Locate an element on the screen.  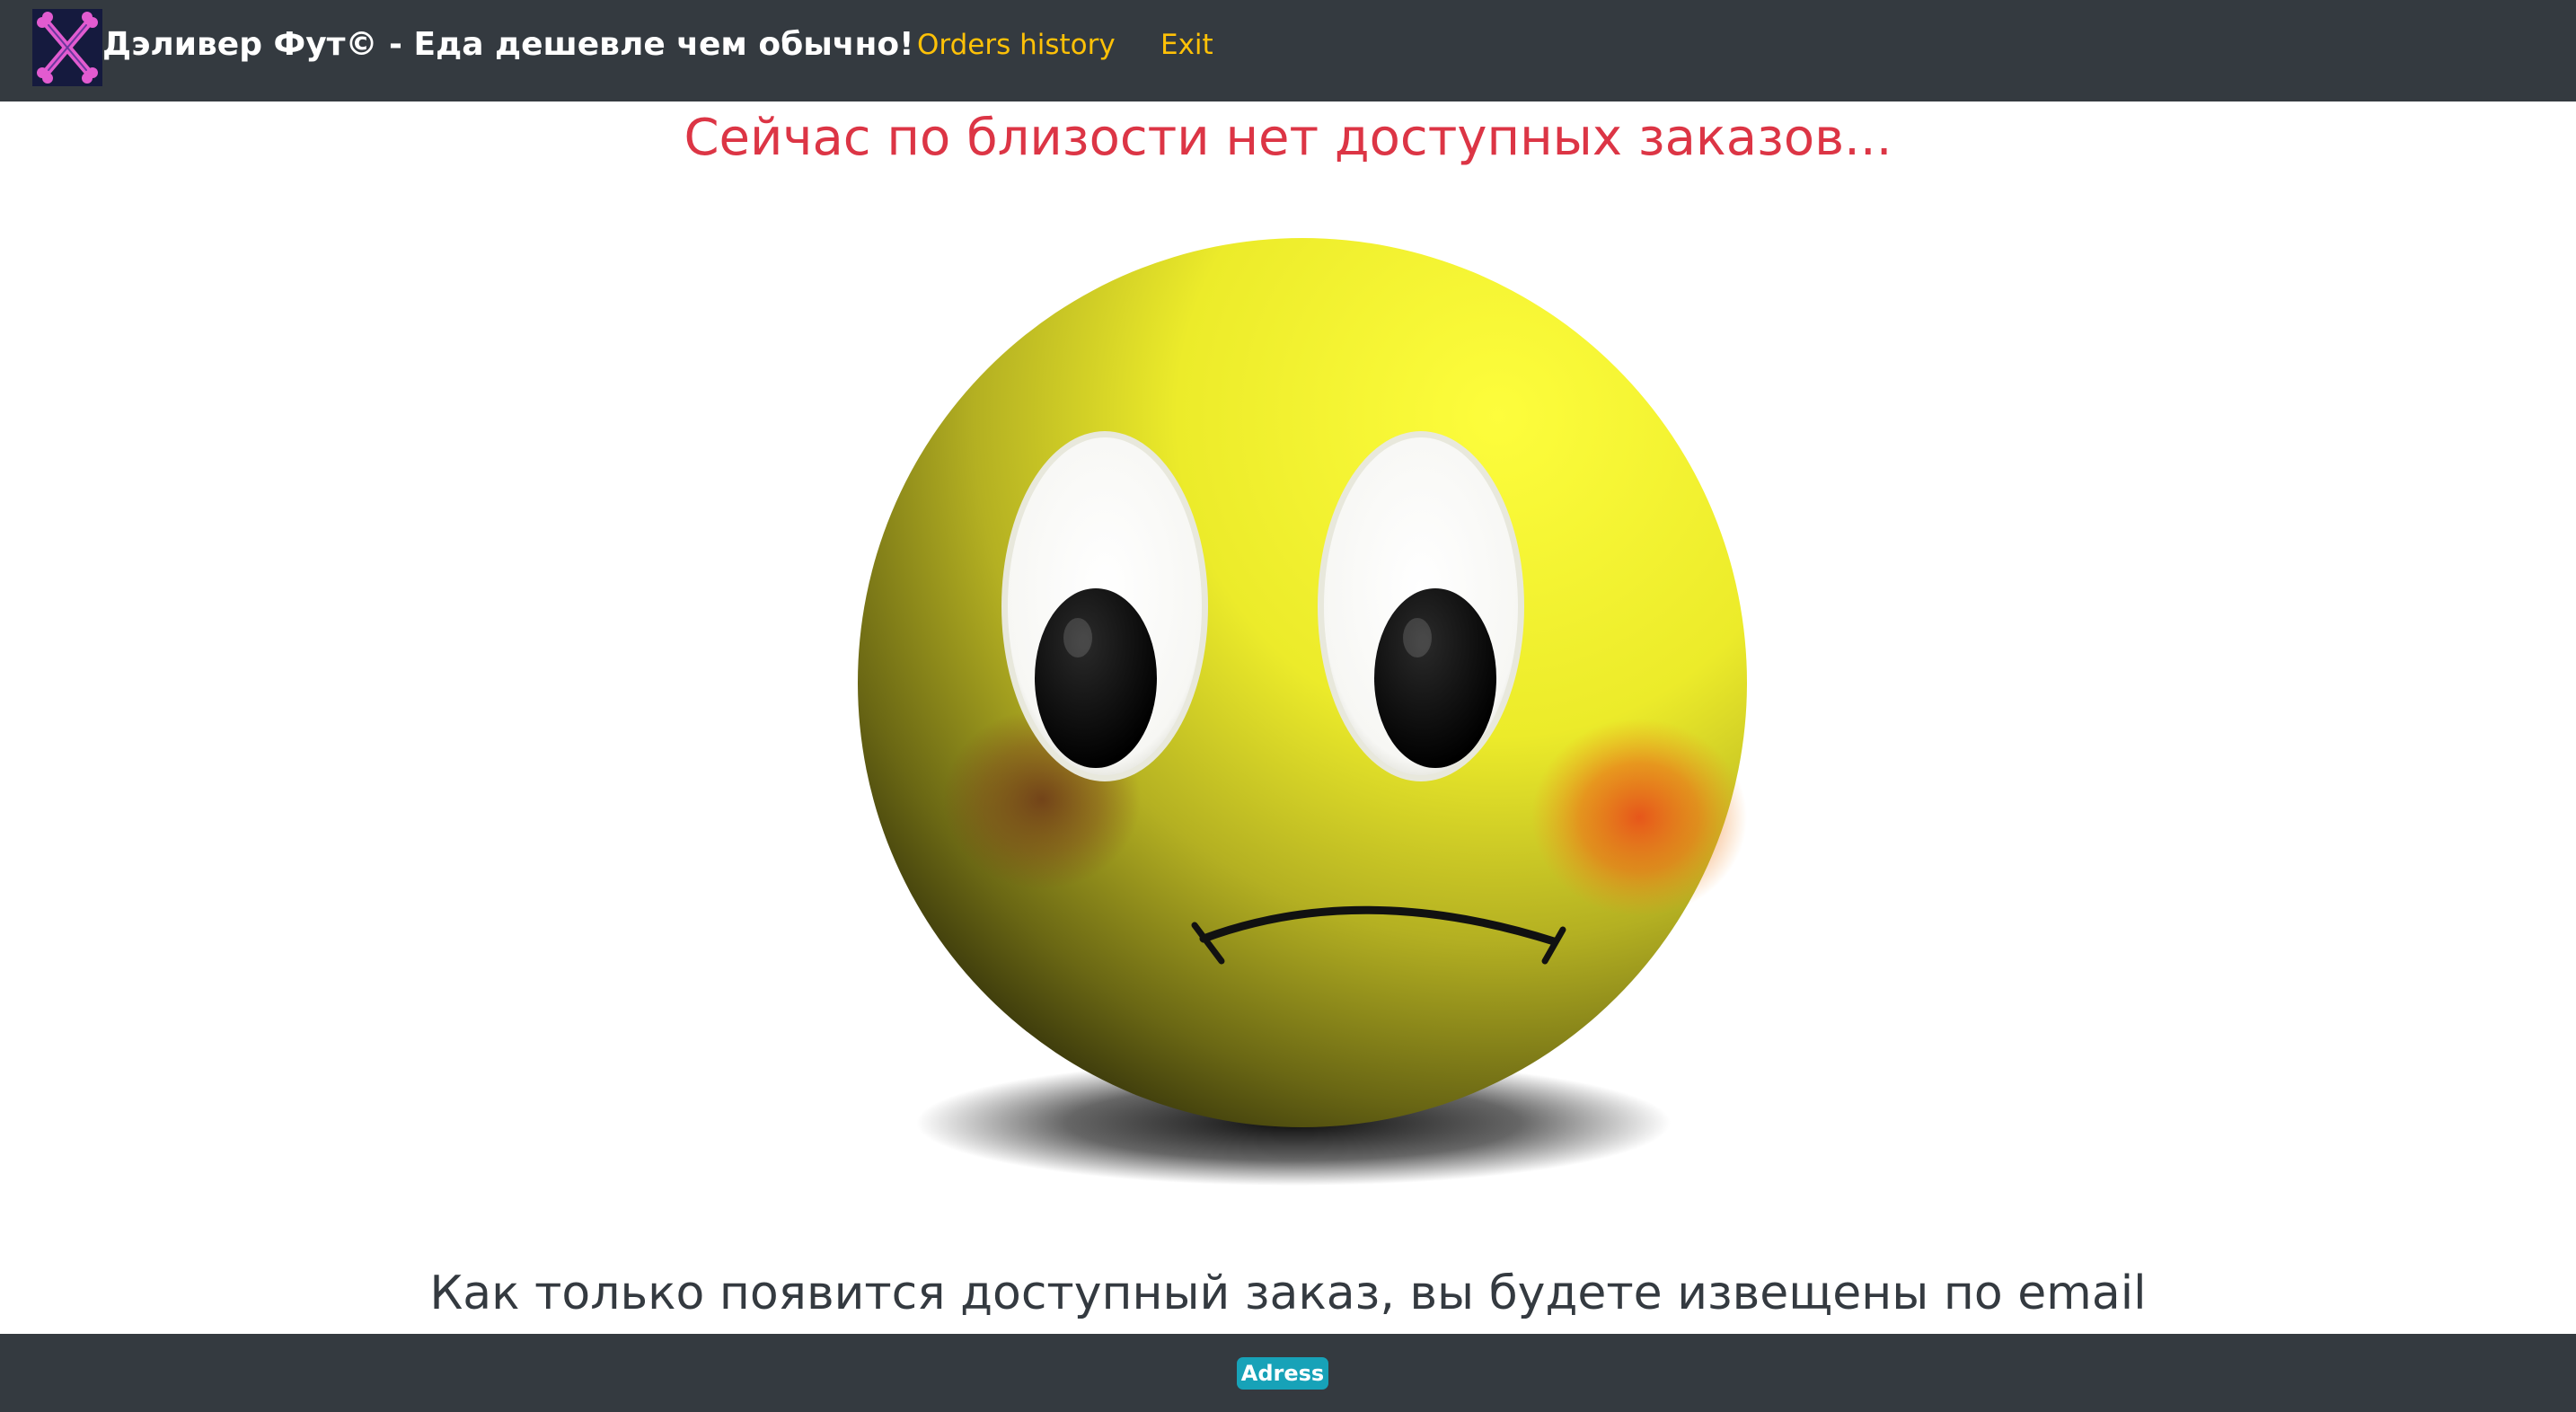
crossed-bones-logo-icon is located at coordinates (67, 47).